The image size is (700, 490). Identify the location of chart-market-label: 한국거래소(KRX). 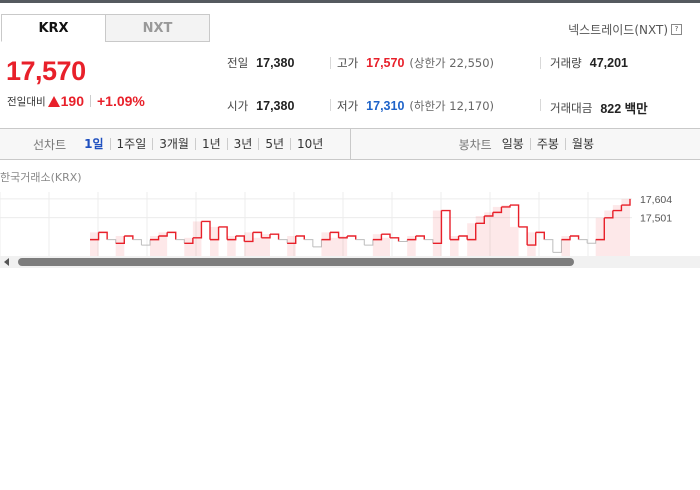
(41, 177).